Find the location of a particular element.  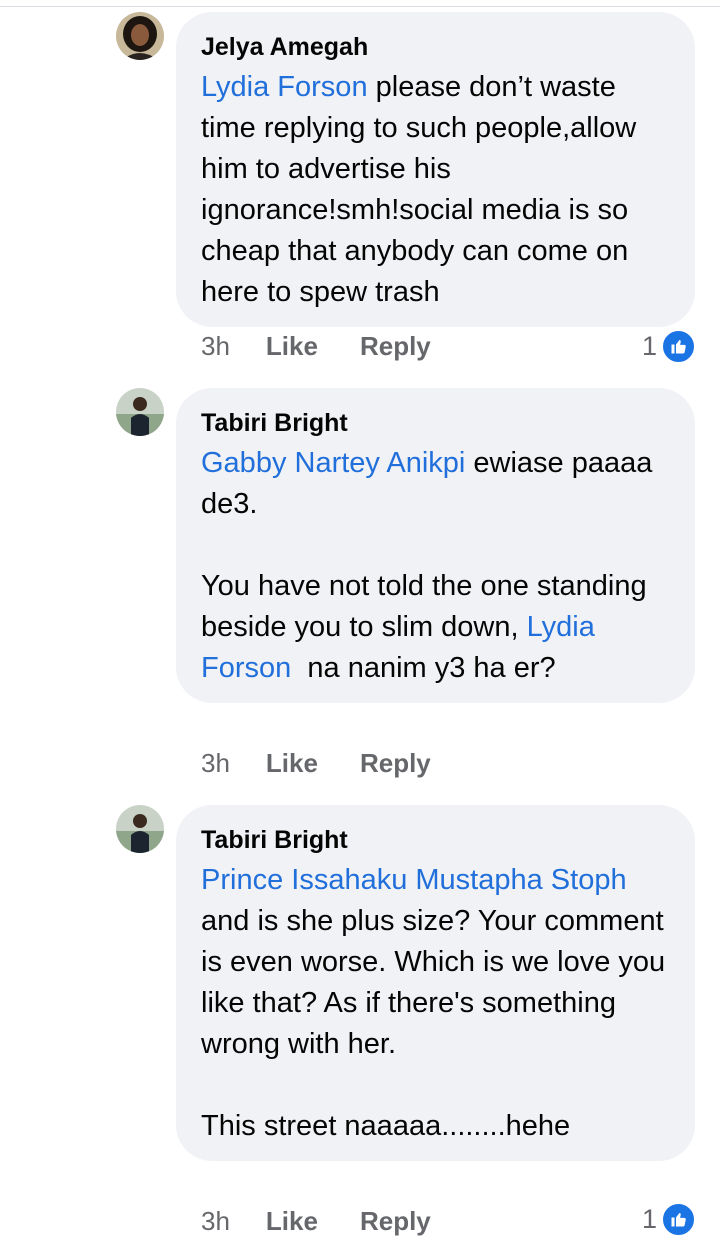

comment-author: Jelya Amegah is located at coordinates (436, 47).